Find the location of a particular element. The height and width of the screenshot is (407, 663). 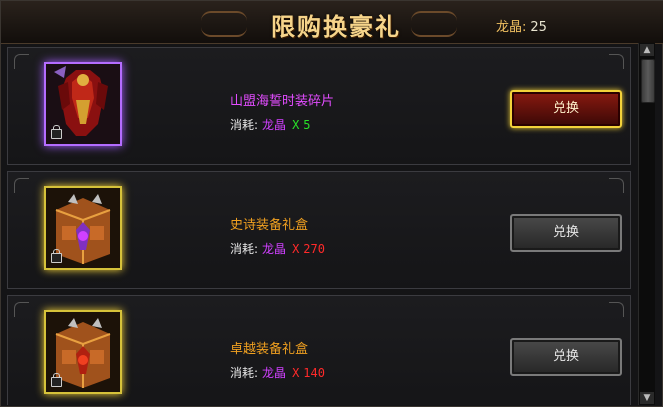

page-title: 限购换豪礼 is located at coordinates (336, 26).